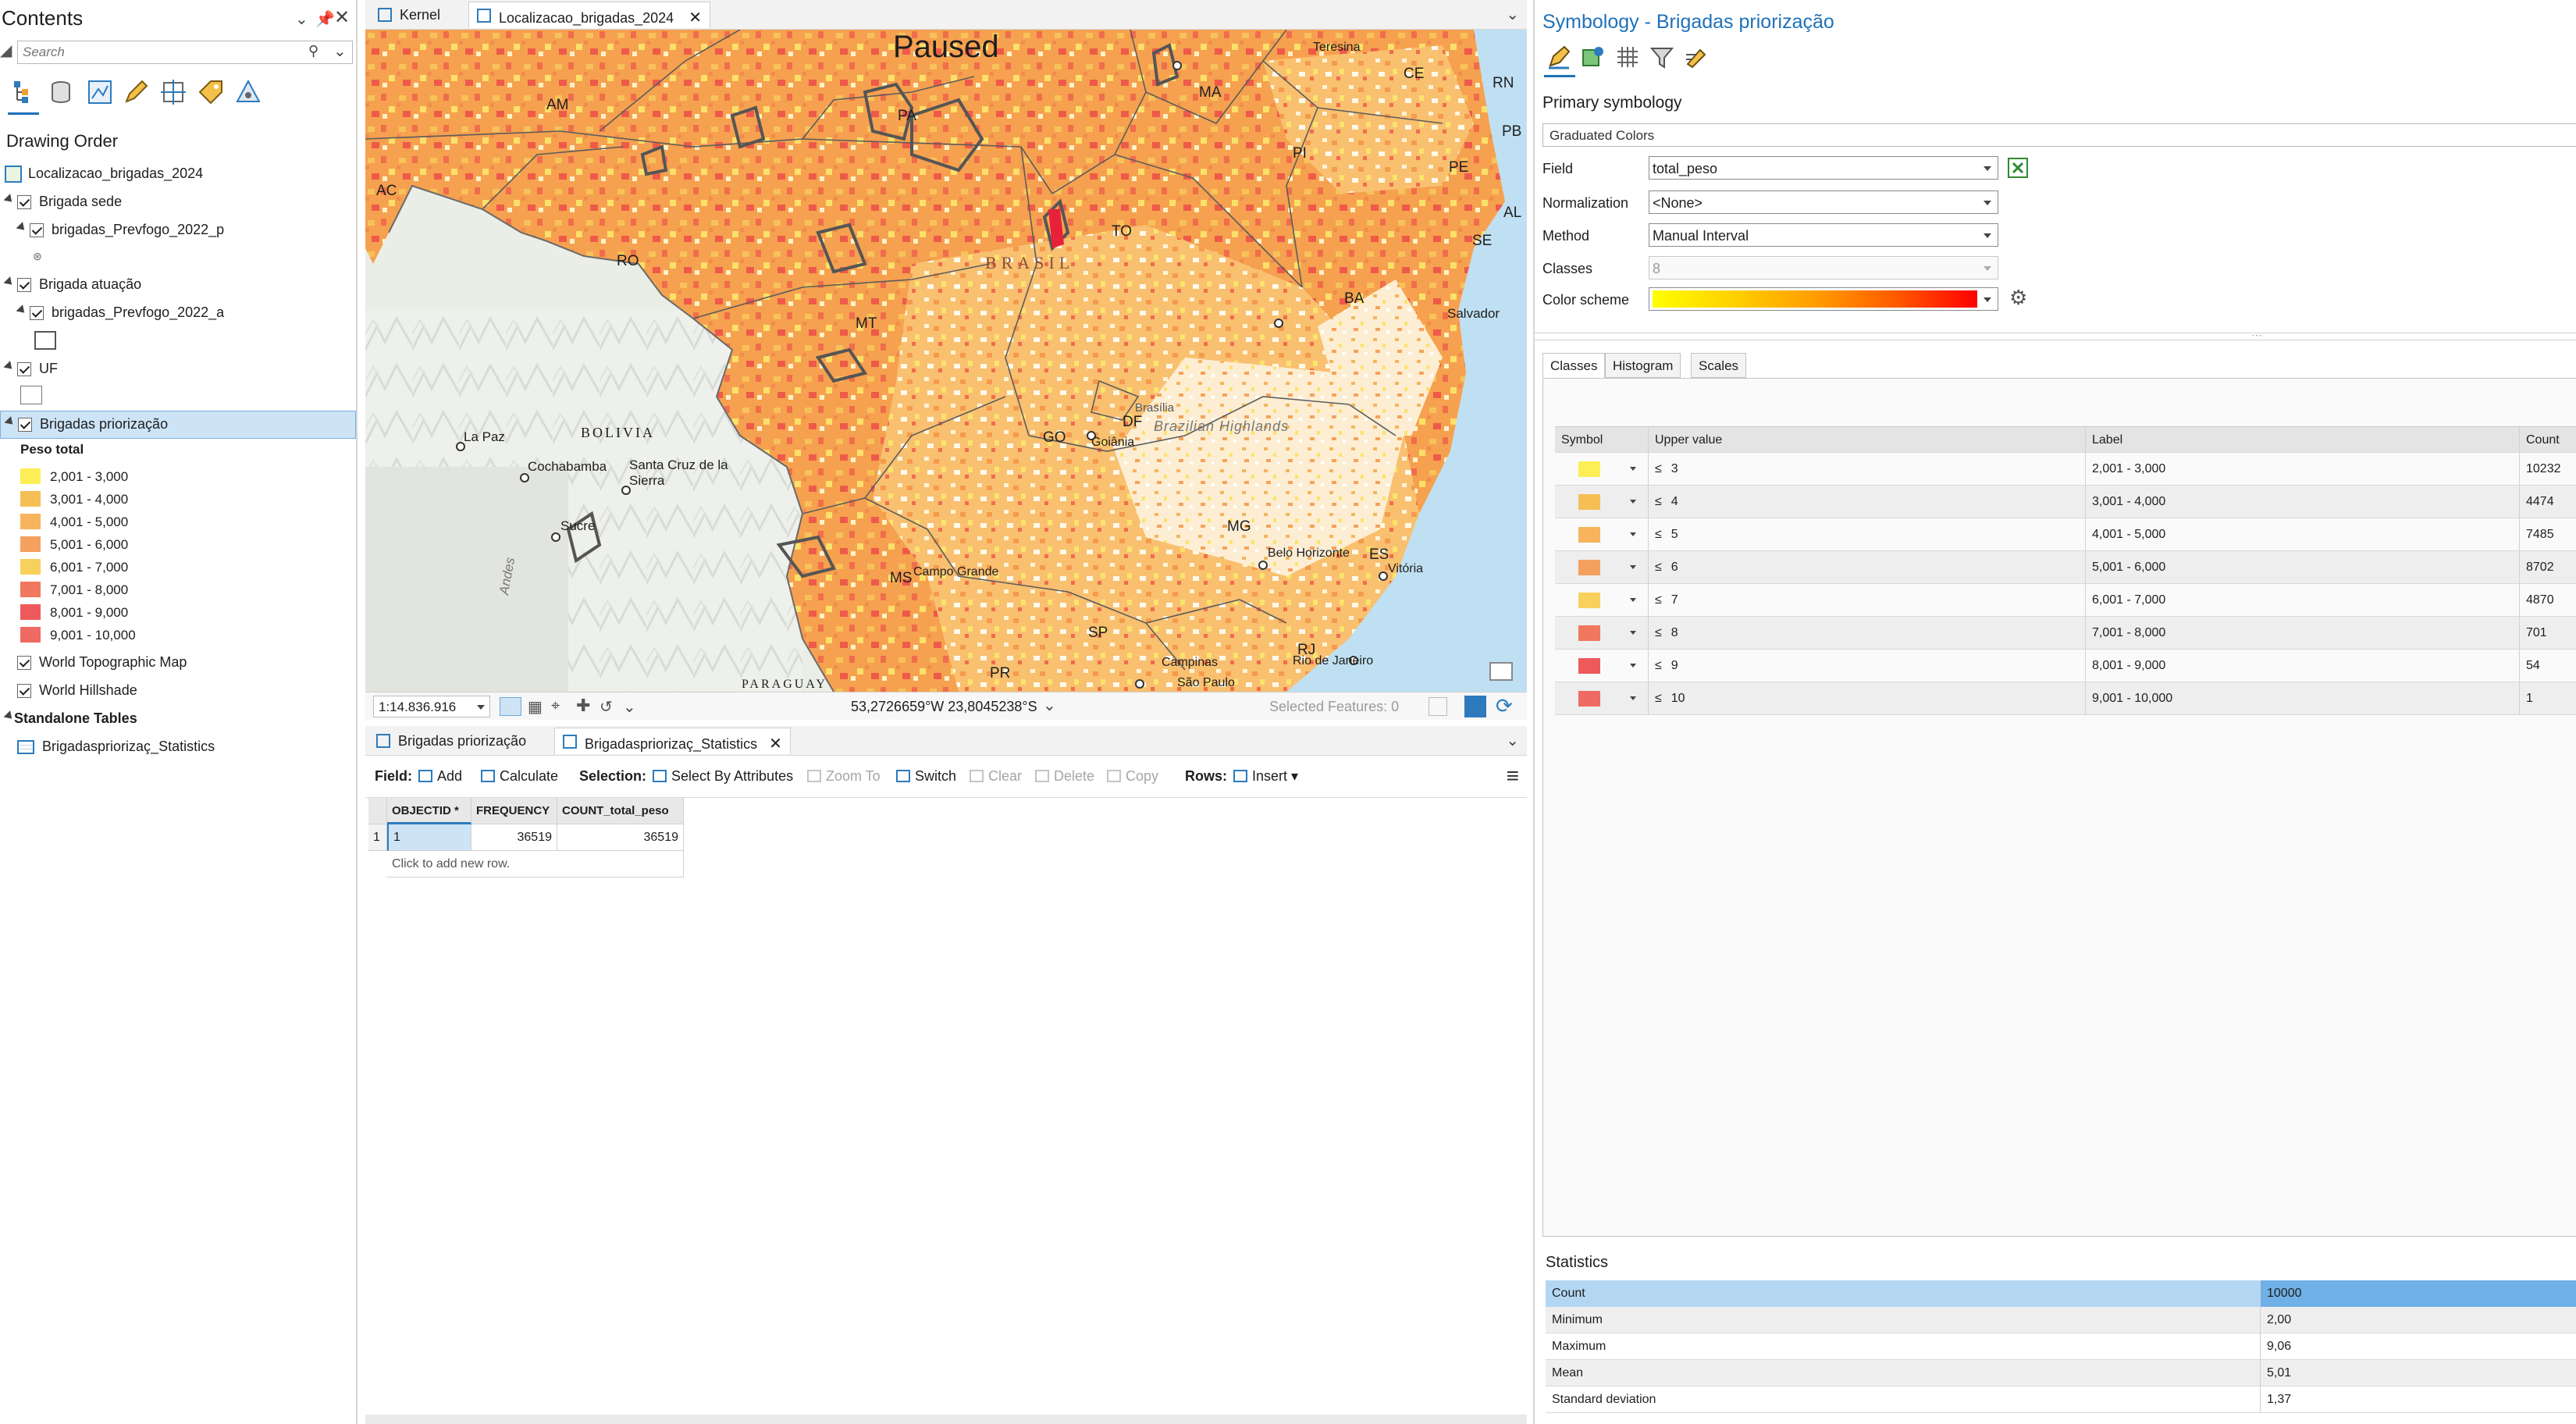 Image resolution: width=2576 pixels, height=1424 pixels. I want to click on list-by-source-icon, so click(61, 92).